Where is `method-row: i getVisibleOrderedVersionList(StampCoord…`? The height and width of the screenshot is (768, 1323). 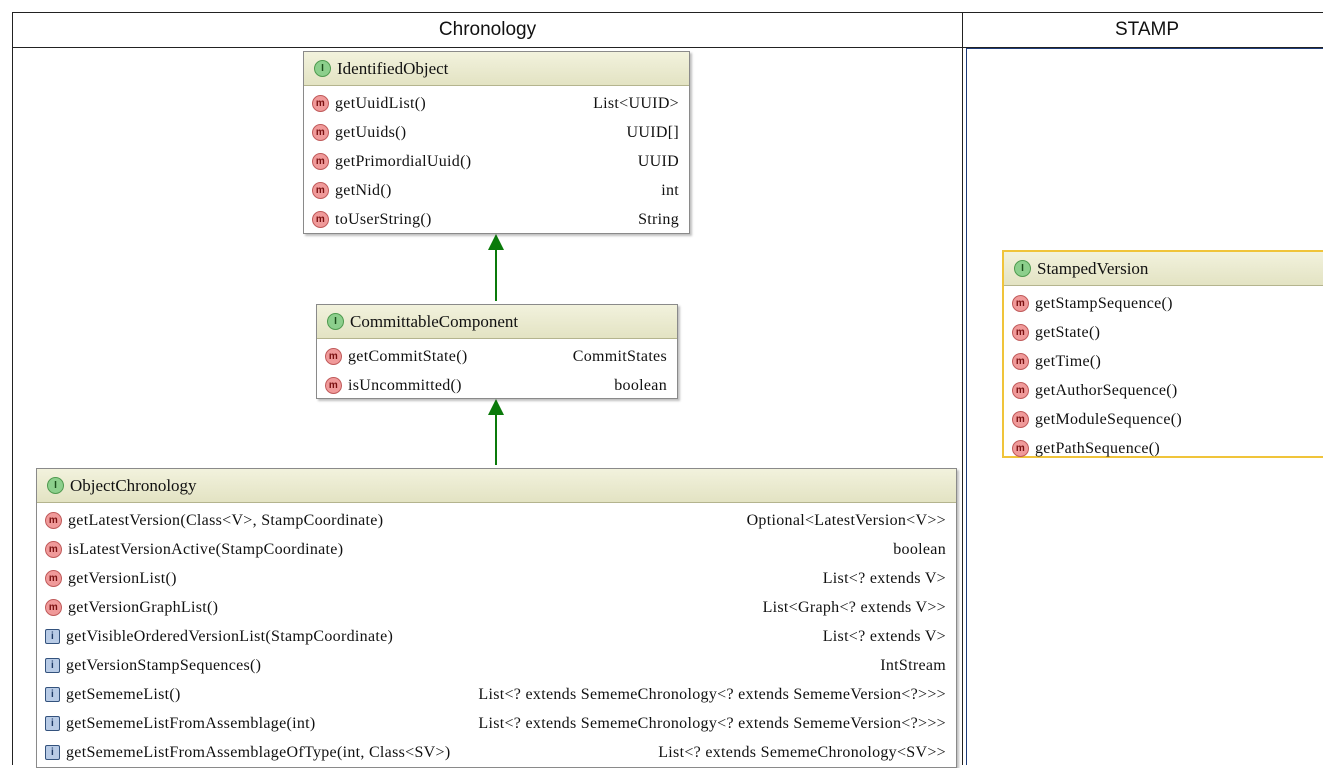
method-row: i getVisibleOrderedVersionList(StampCoord… is located at coordinates (496, 636).